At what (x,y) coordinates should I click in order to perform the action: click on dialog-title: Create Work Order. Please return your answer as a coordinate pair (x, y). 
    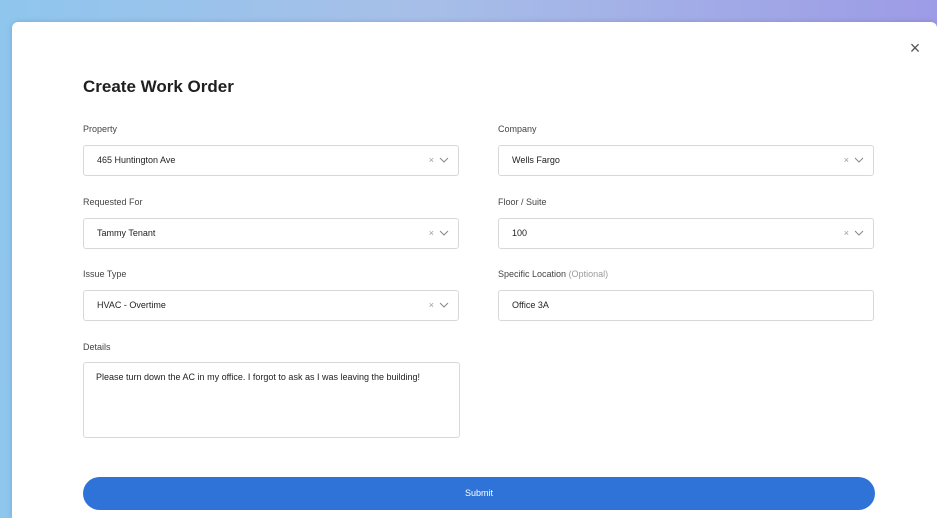
    Looking at the image, I should click on (158, 86).